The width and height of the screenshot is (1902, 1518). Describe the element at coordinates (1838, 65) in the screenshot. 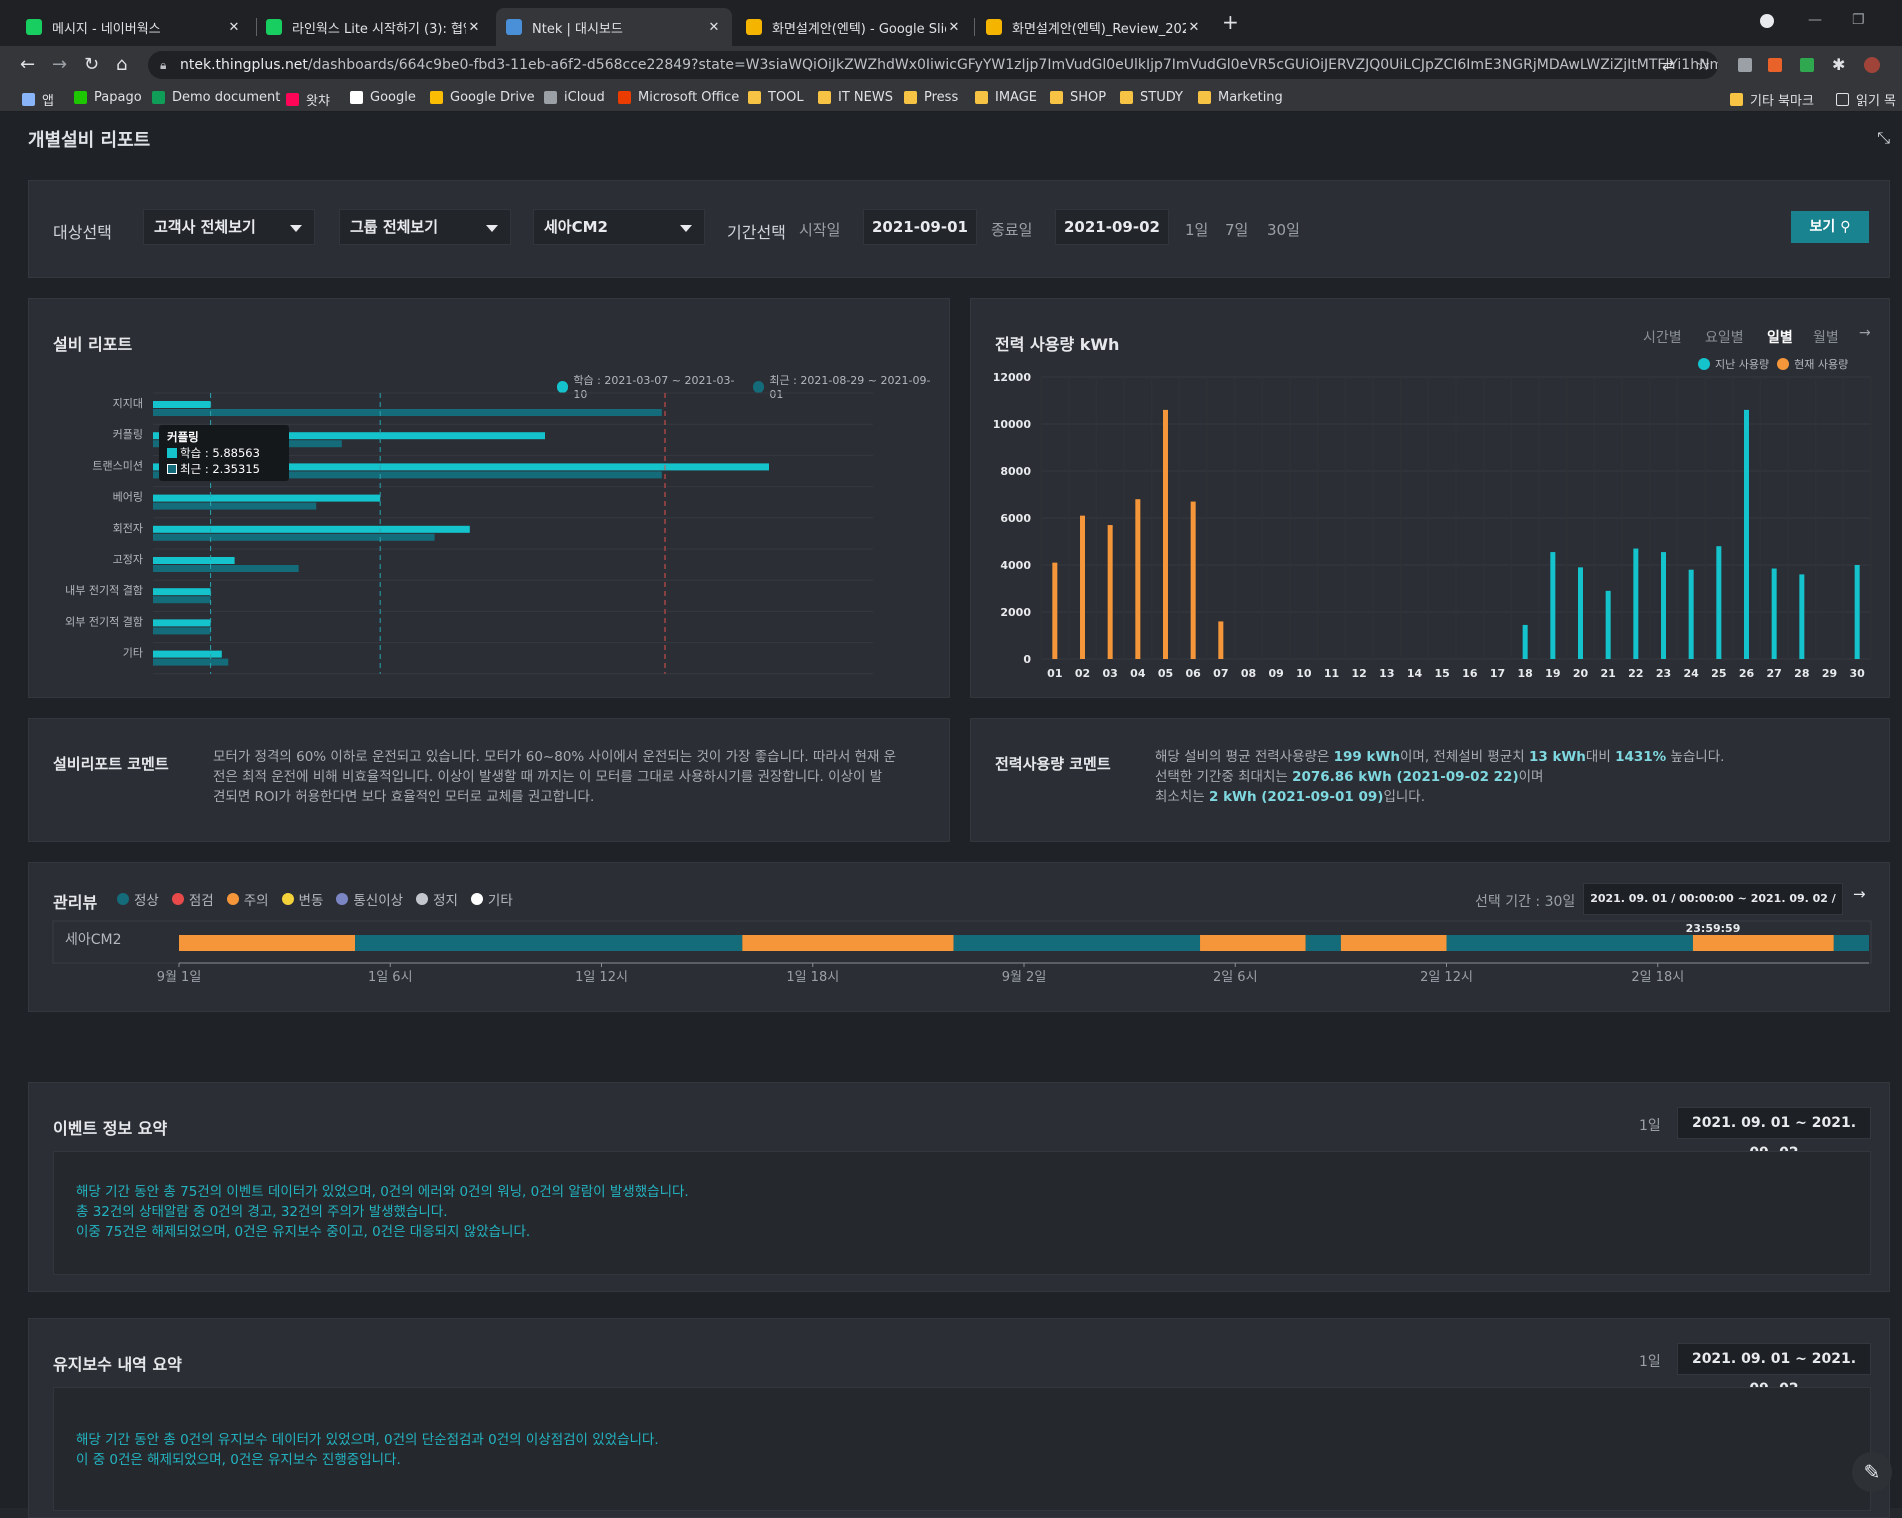

I see `puzzle-icon: ✱` at that location.